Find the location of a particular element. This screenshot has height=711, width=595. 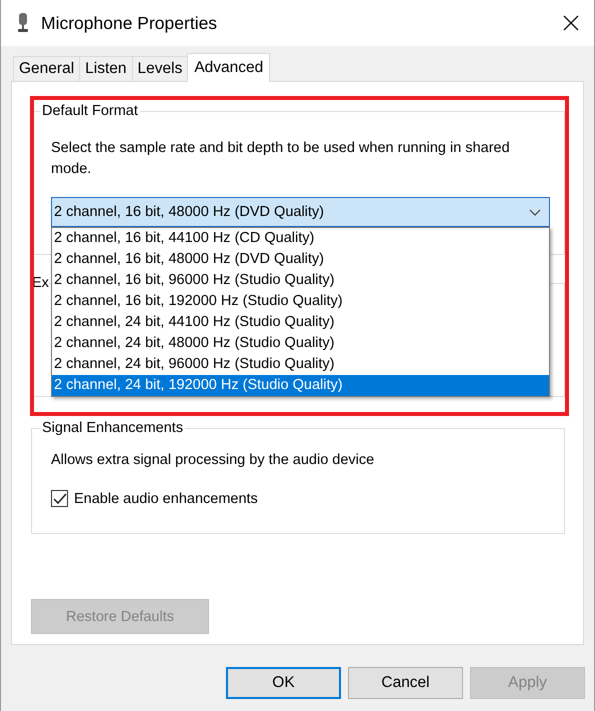

checkbox is located at coordinates (59, 498).